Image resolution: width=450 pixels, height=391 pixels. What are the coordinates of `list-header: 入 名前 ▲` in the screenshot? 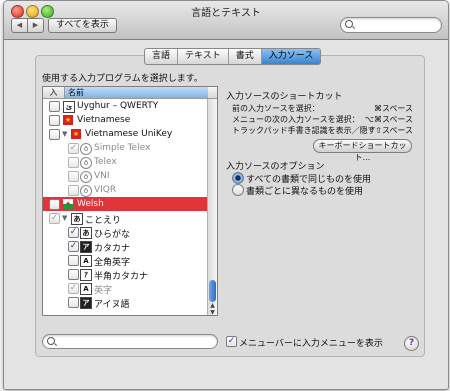 It's located at (130, 93).